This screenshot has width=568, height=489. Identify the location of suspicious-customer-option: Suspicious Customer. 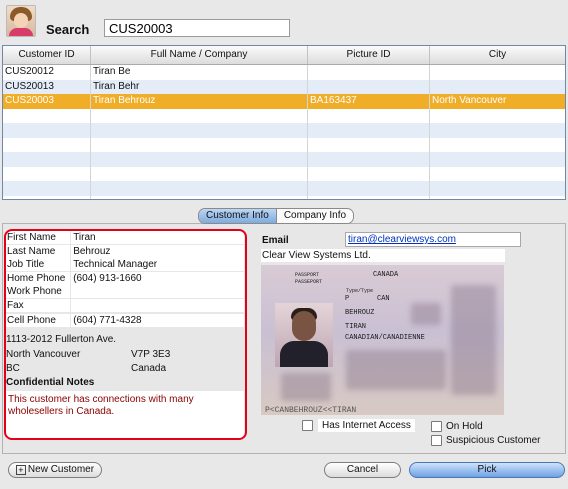
(485, 440).